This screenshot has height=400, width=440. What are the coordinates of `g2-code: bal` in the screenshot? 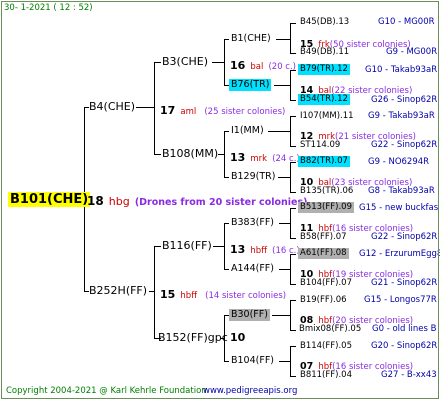 It's located at (257, 67).